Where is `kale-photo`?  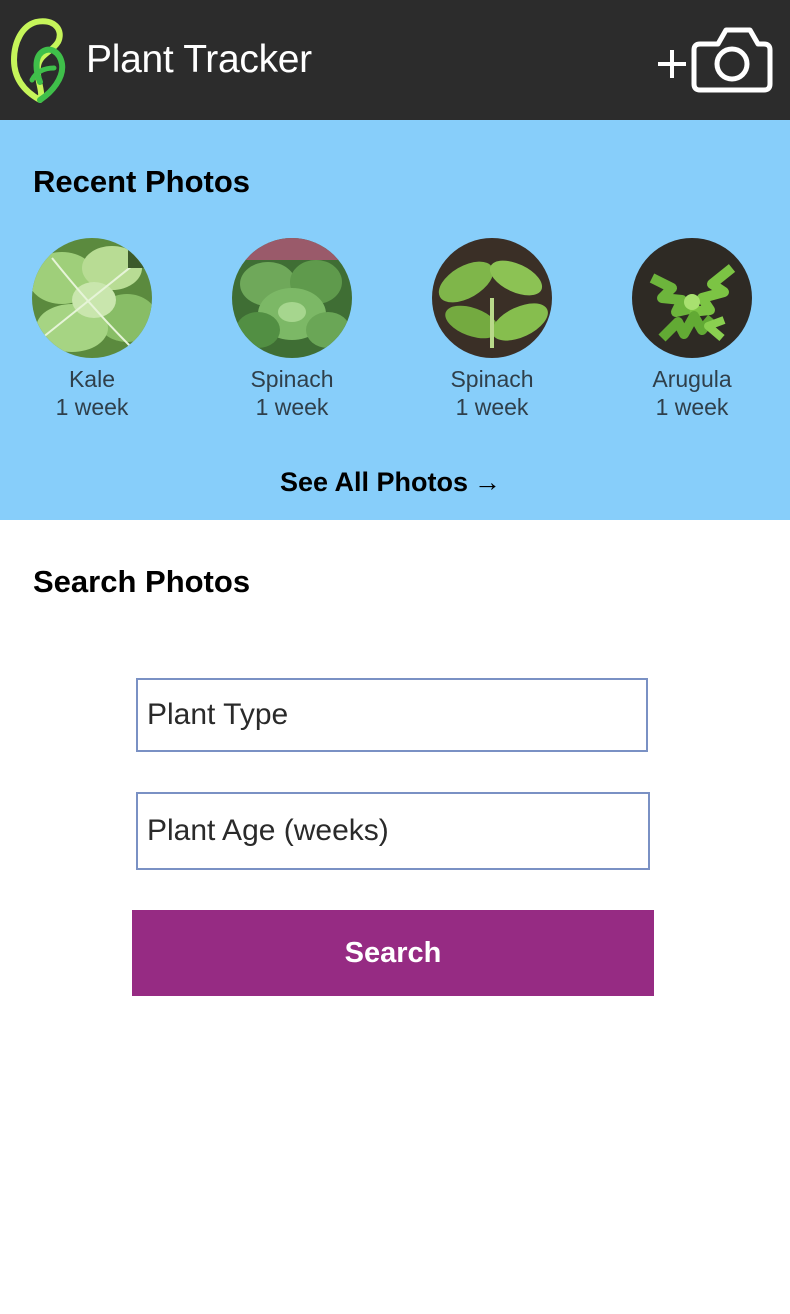
kale-photo is located at coordinates (92, 298).